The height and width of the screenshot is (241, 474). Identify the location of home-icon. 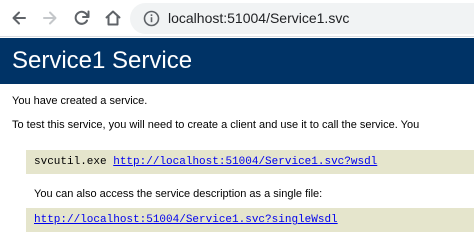
(113, 18).